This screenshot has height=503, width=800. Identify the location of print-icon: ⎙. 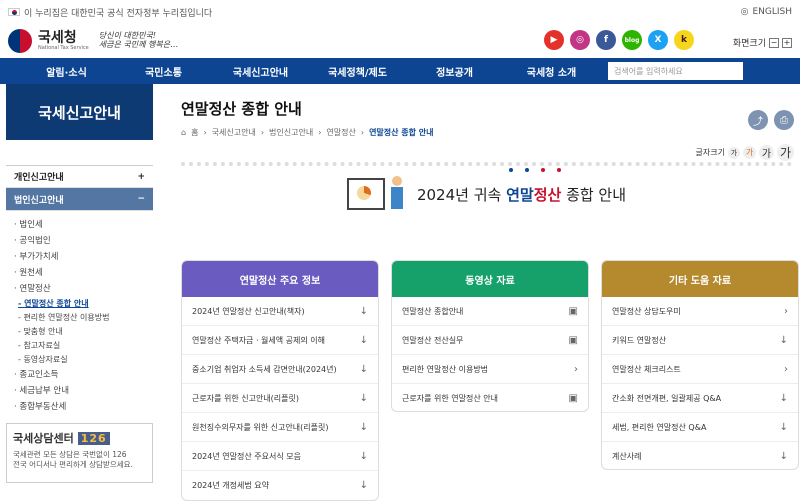
(784, 120).